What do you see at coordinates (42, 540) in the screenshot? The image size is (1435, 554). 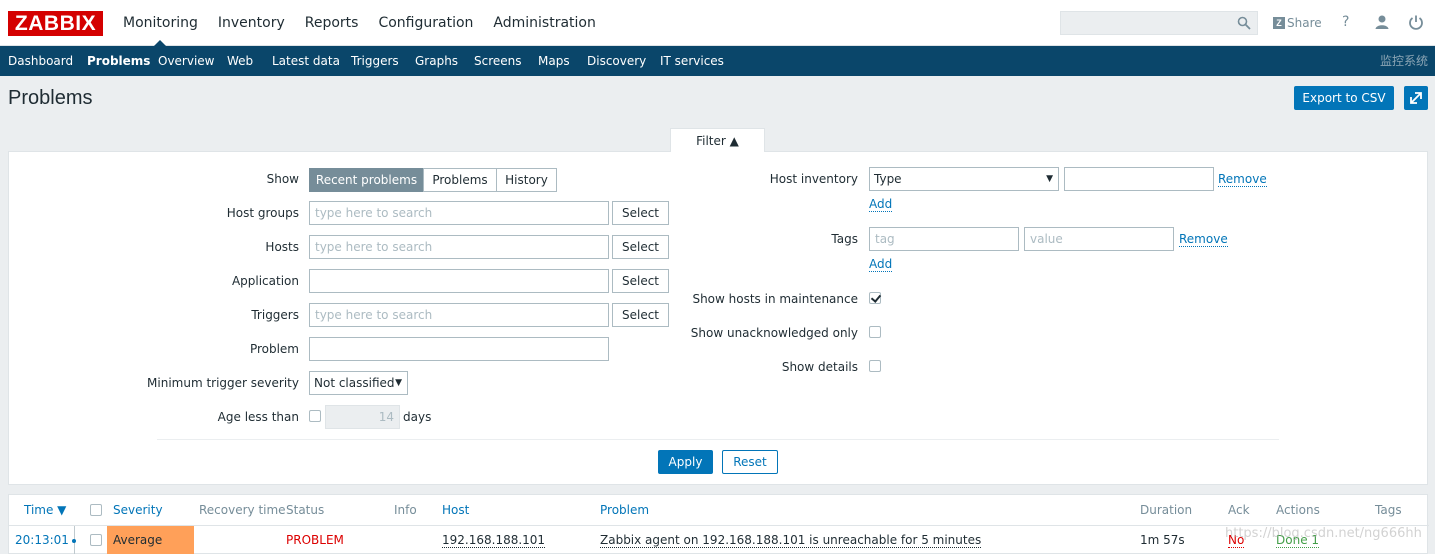 I see `row-time-link: 20:13:01` at bounding box center [42, 540].